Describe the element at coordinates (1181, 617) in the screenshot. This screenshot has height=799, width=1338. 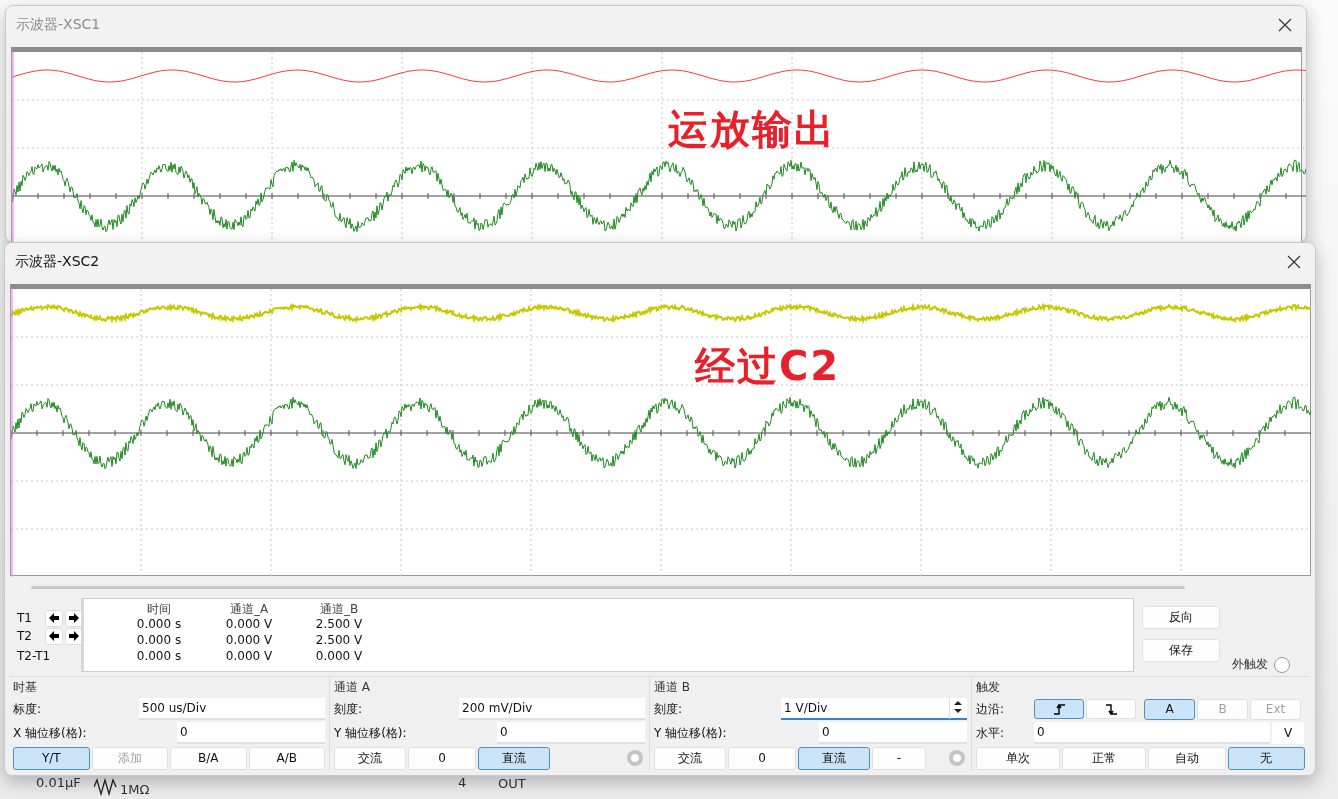
I see `reverse-button: 反向` at that location.